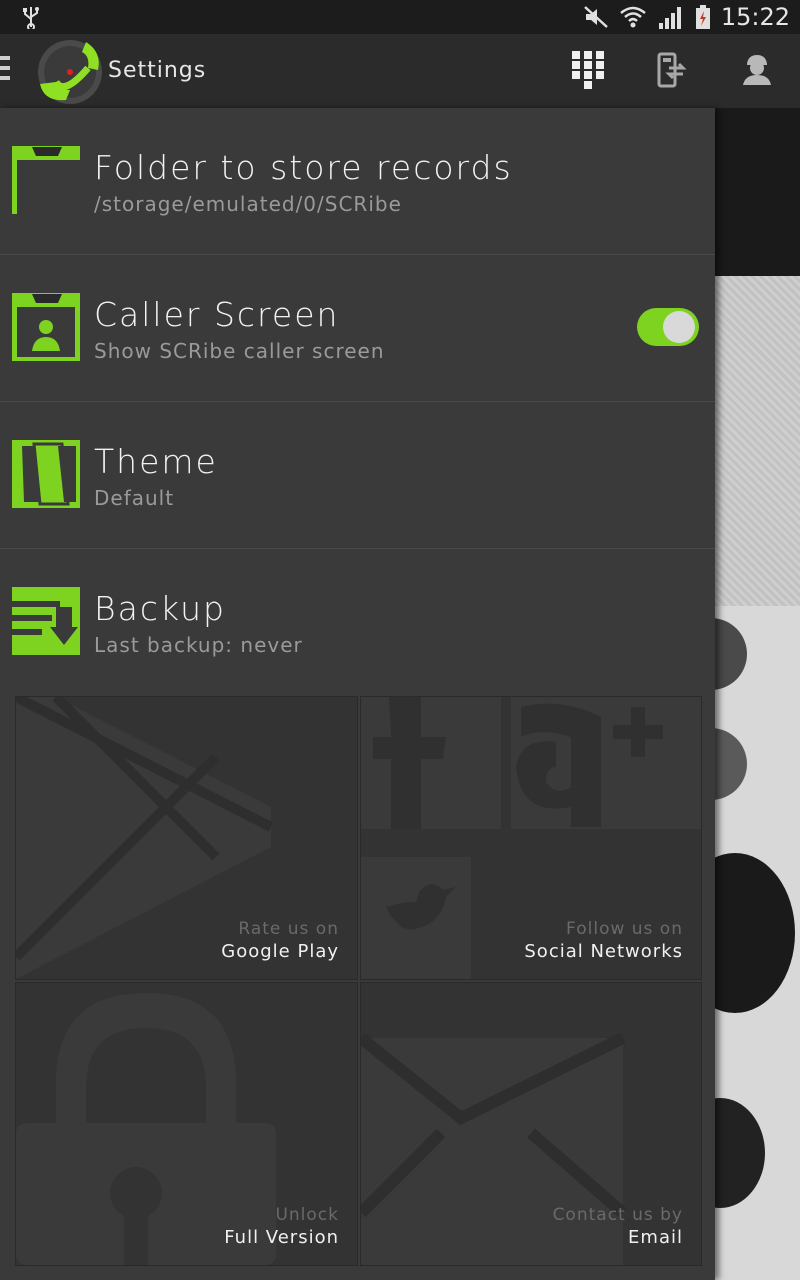  What do you see at coordinates (186, 1124) in the screenshot?
I see `tile-unlock-full-version: Unlock Full Version` at bounding box center [186, 1124].